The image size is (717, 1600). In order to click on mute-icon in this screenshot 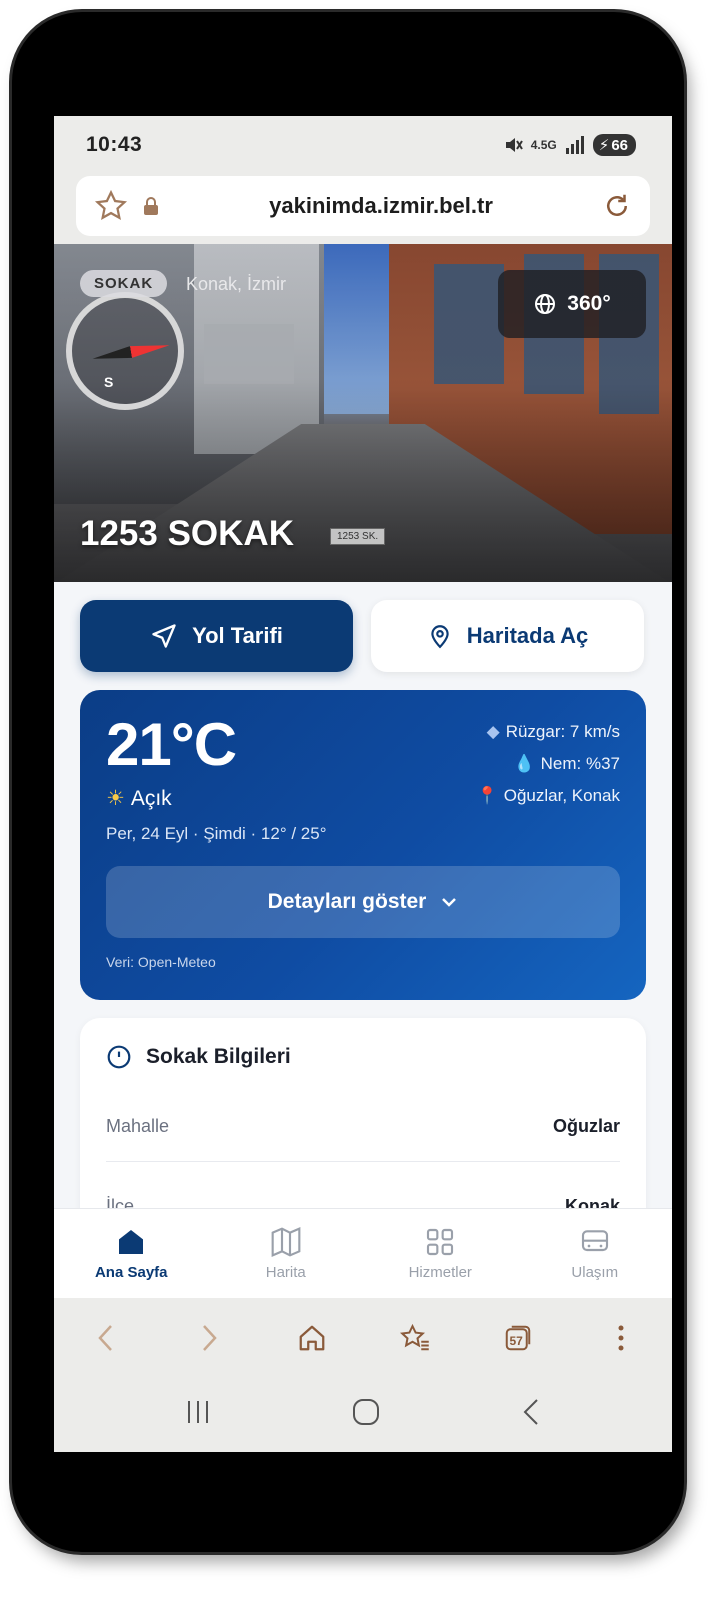, I will do `click(514, 145)`.